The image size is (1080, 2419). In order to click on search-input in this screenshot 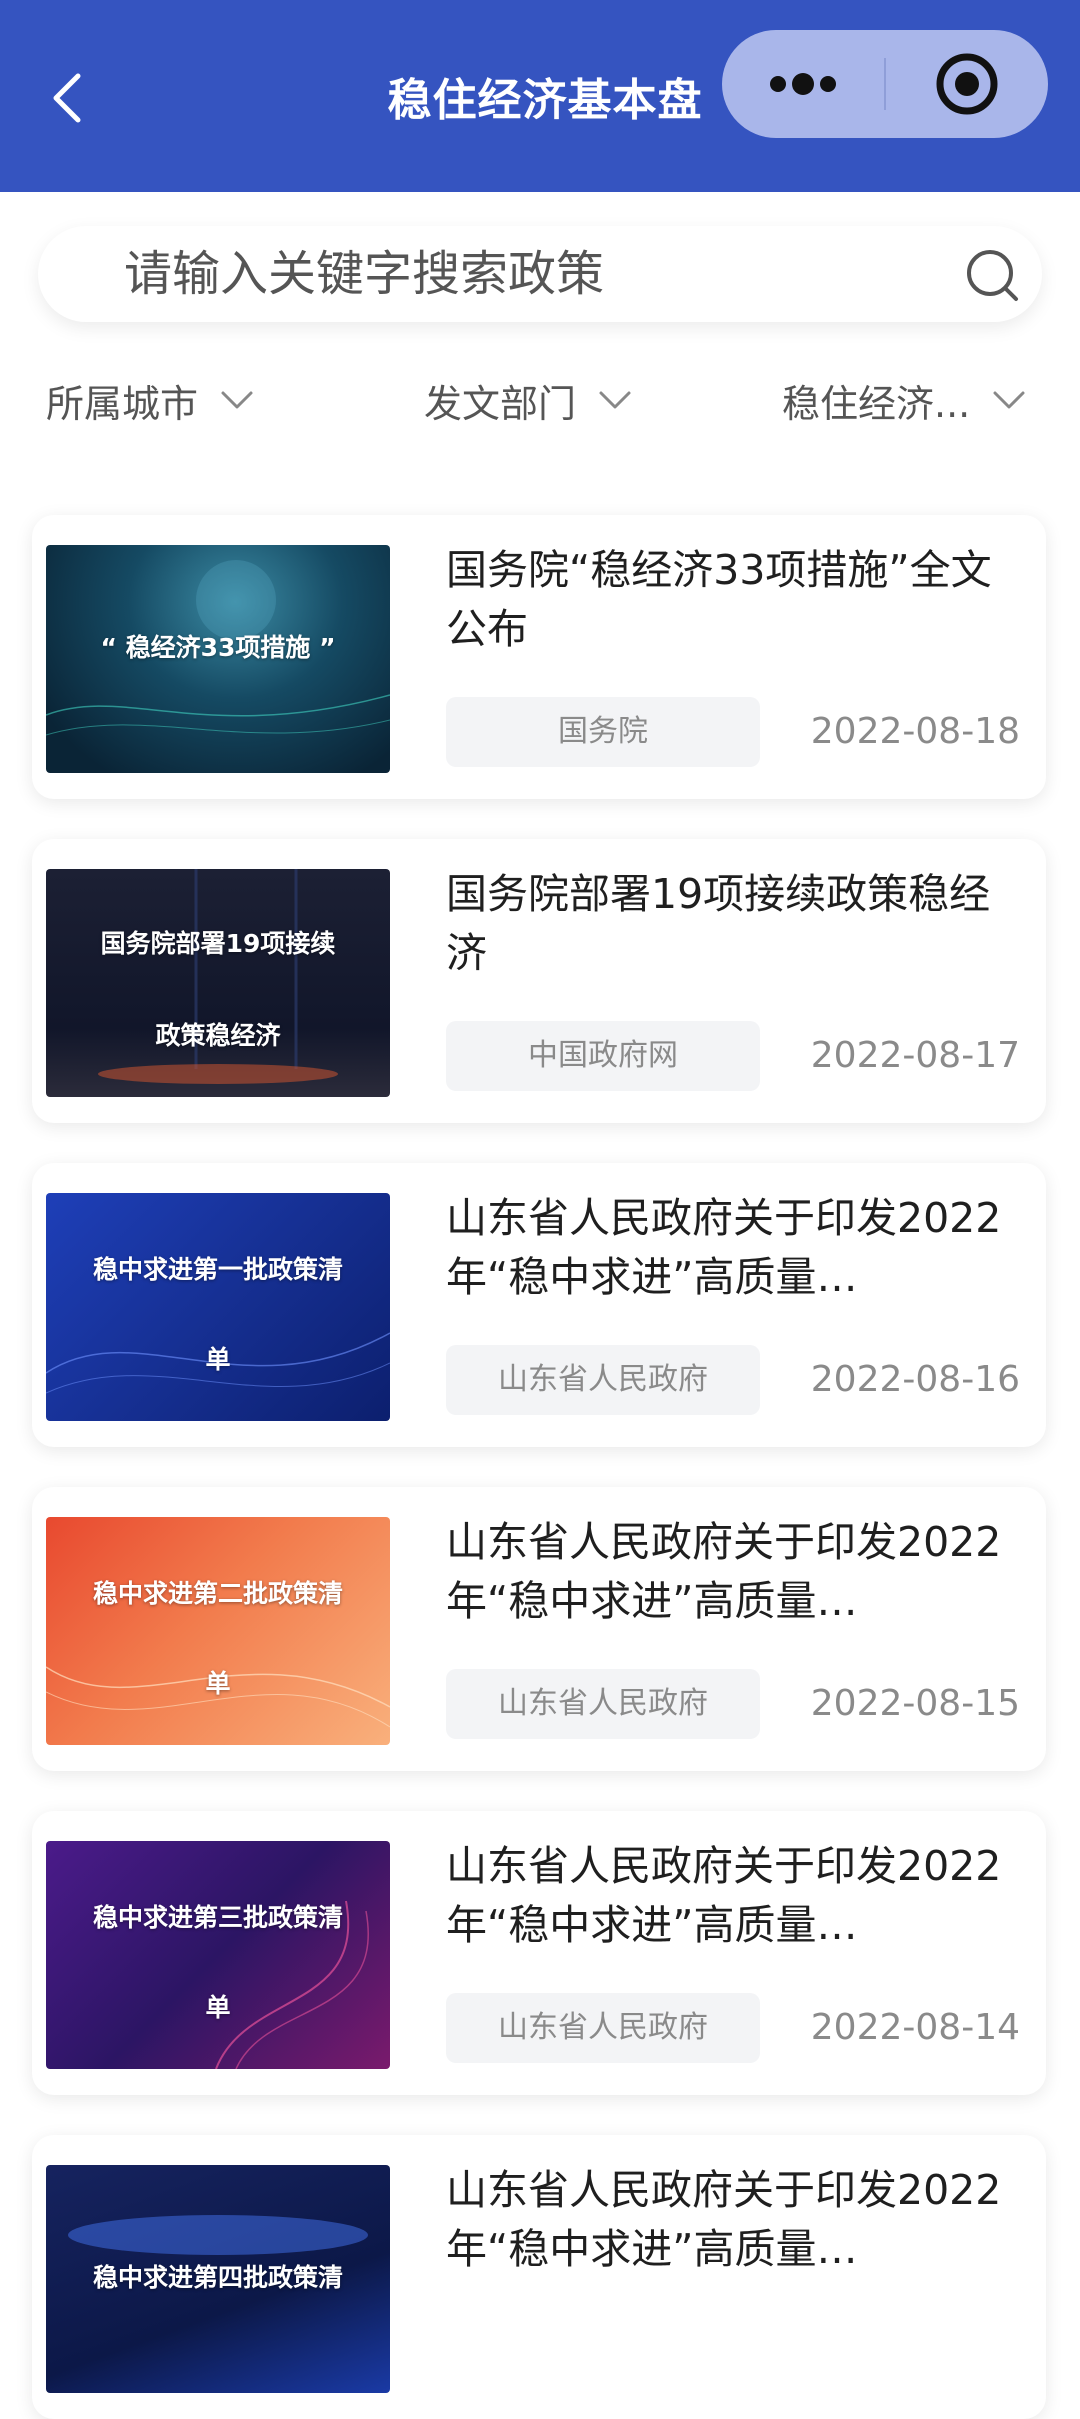, I will do `click(532, 274)`.